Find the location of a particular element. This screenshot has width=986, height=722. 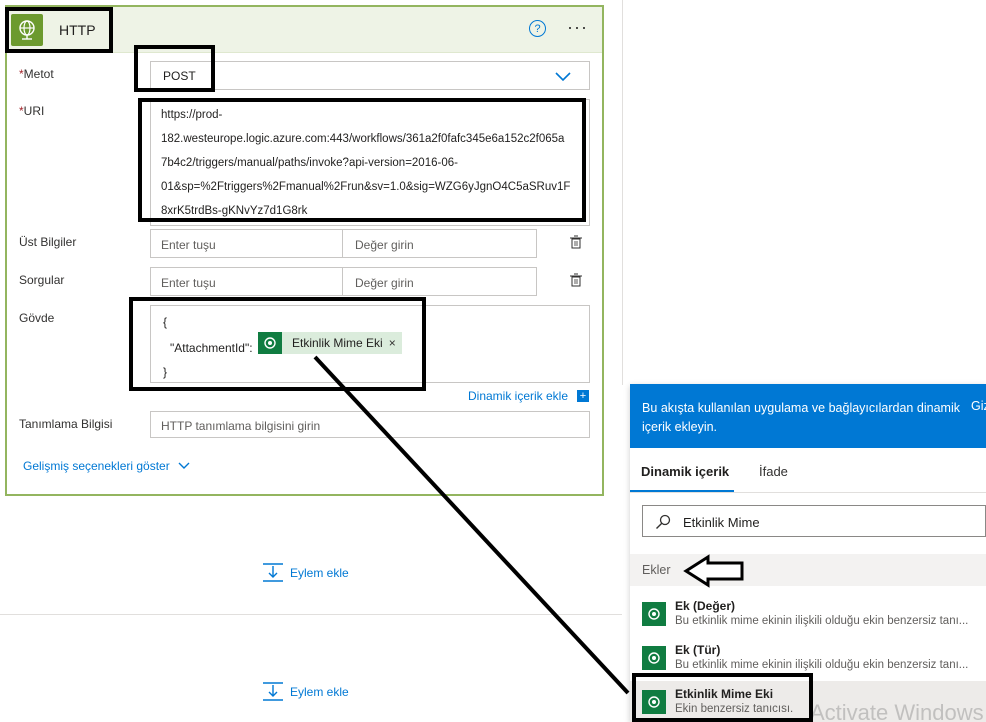

method-select: POST is located at coordinates (370, 75).